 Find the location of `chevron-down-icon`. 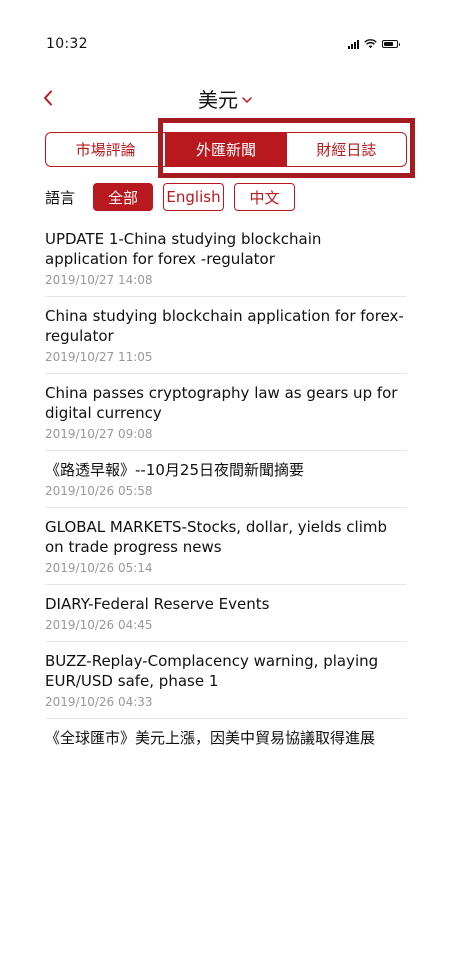

chevron-down-icon is located at coordinates (247, 99).